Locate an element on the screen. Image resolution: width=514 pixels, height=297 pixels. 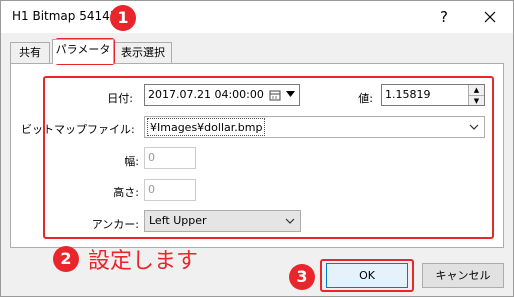
step-2-note: 設定します is located at coordinates (143, 261).